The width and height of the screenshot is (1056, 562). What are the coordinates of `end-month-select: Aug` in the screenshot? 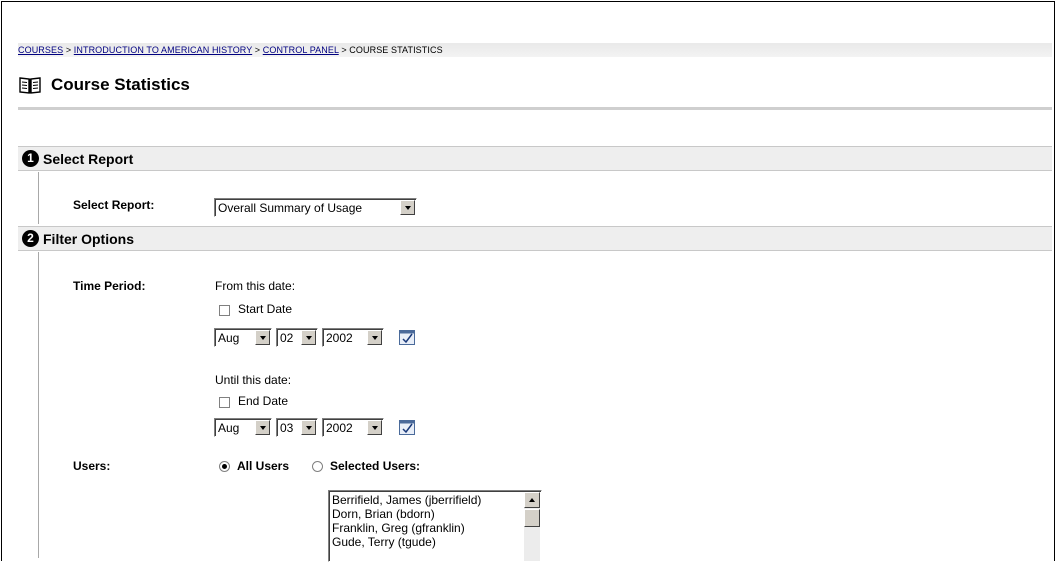 It's located at (243, 427).